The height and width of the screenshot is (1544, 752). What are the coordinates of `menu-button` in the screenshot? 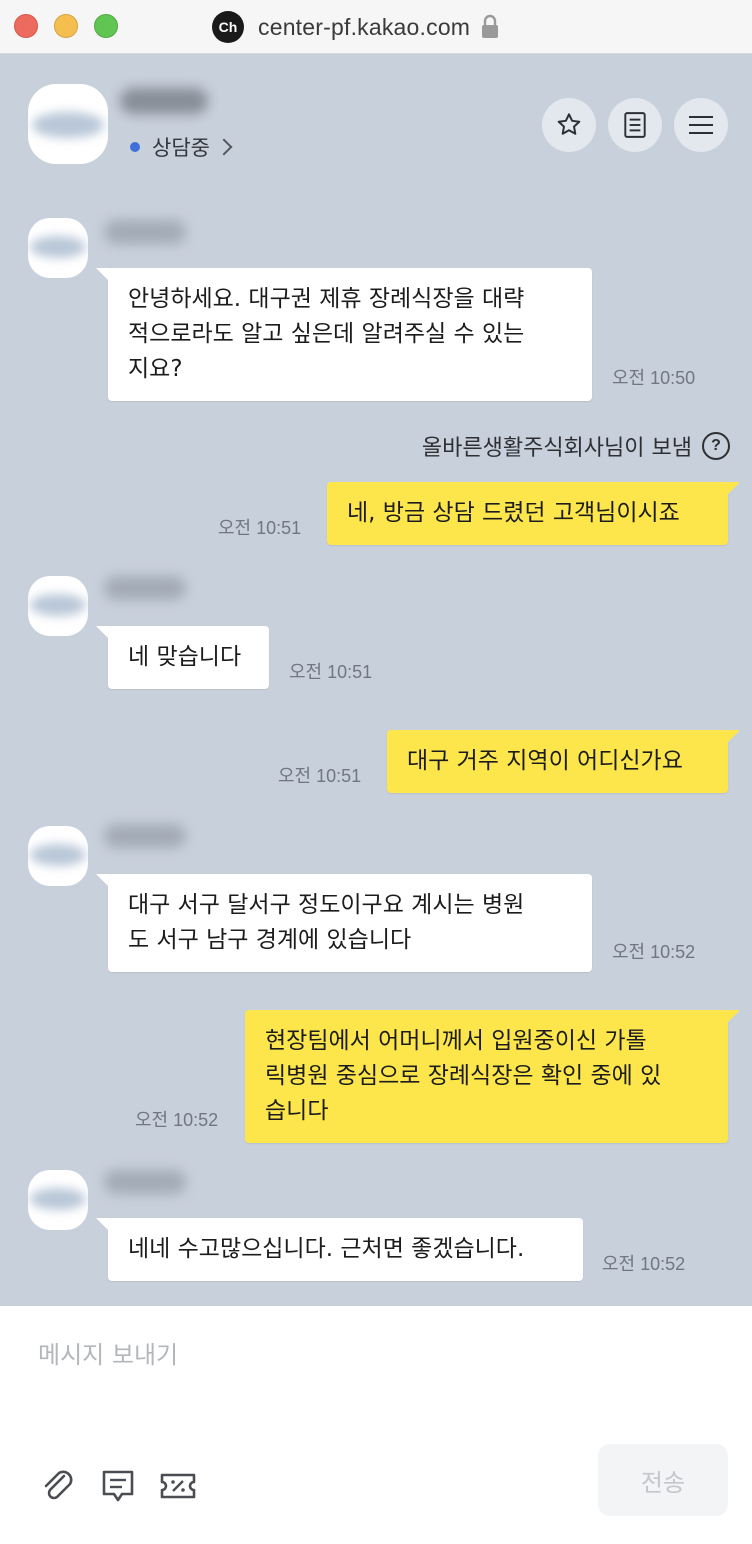 It's located at (701, 125).